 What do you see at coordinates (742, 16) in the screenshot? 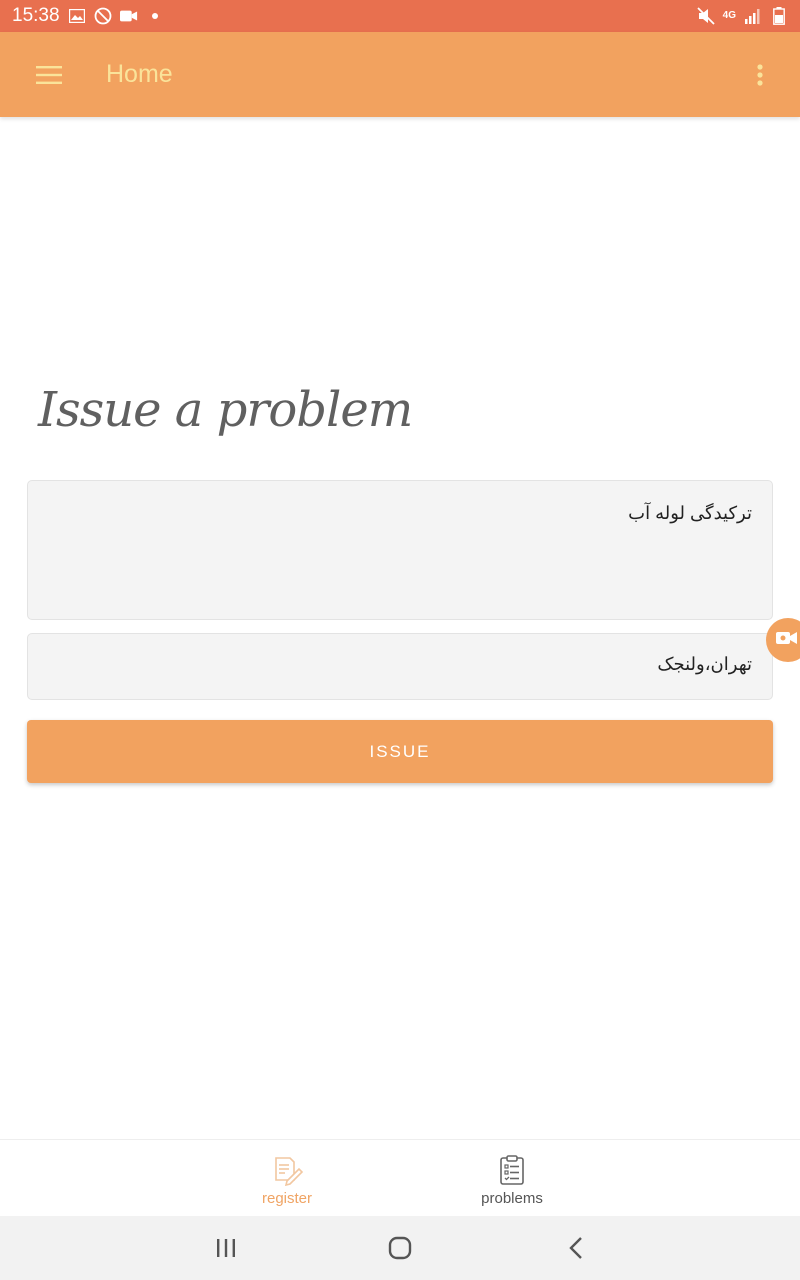
I see `status-right: 4G` at bounding box center [742, 16].